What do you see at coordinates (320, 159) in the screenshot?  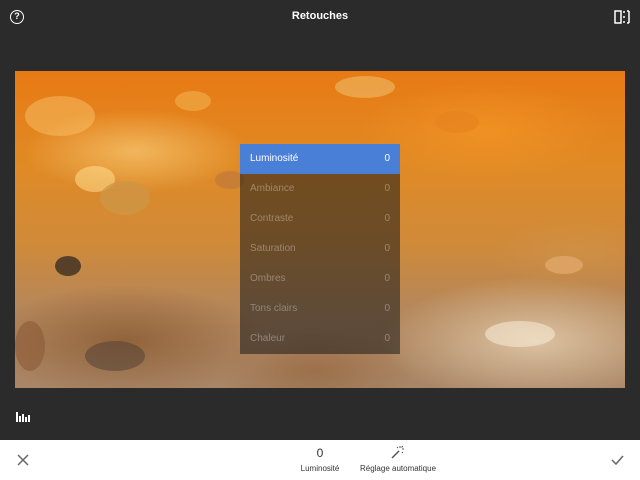 I see `menu-item-luminosite: Luminosité 0` at bounding box center [320, 159].